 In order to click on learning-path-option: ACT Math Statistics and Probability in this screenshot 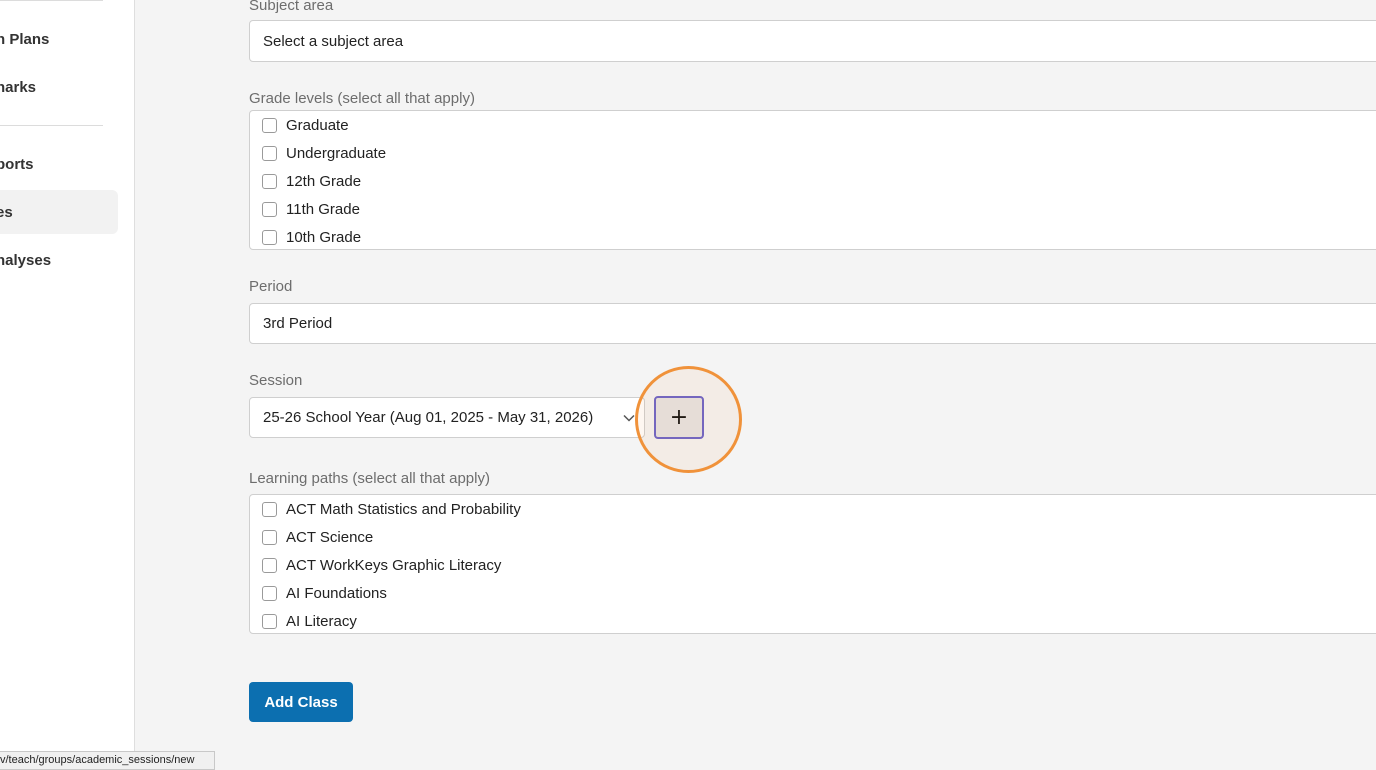, I will do `click(813, 509)`.